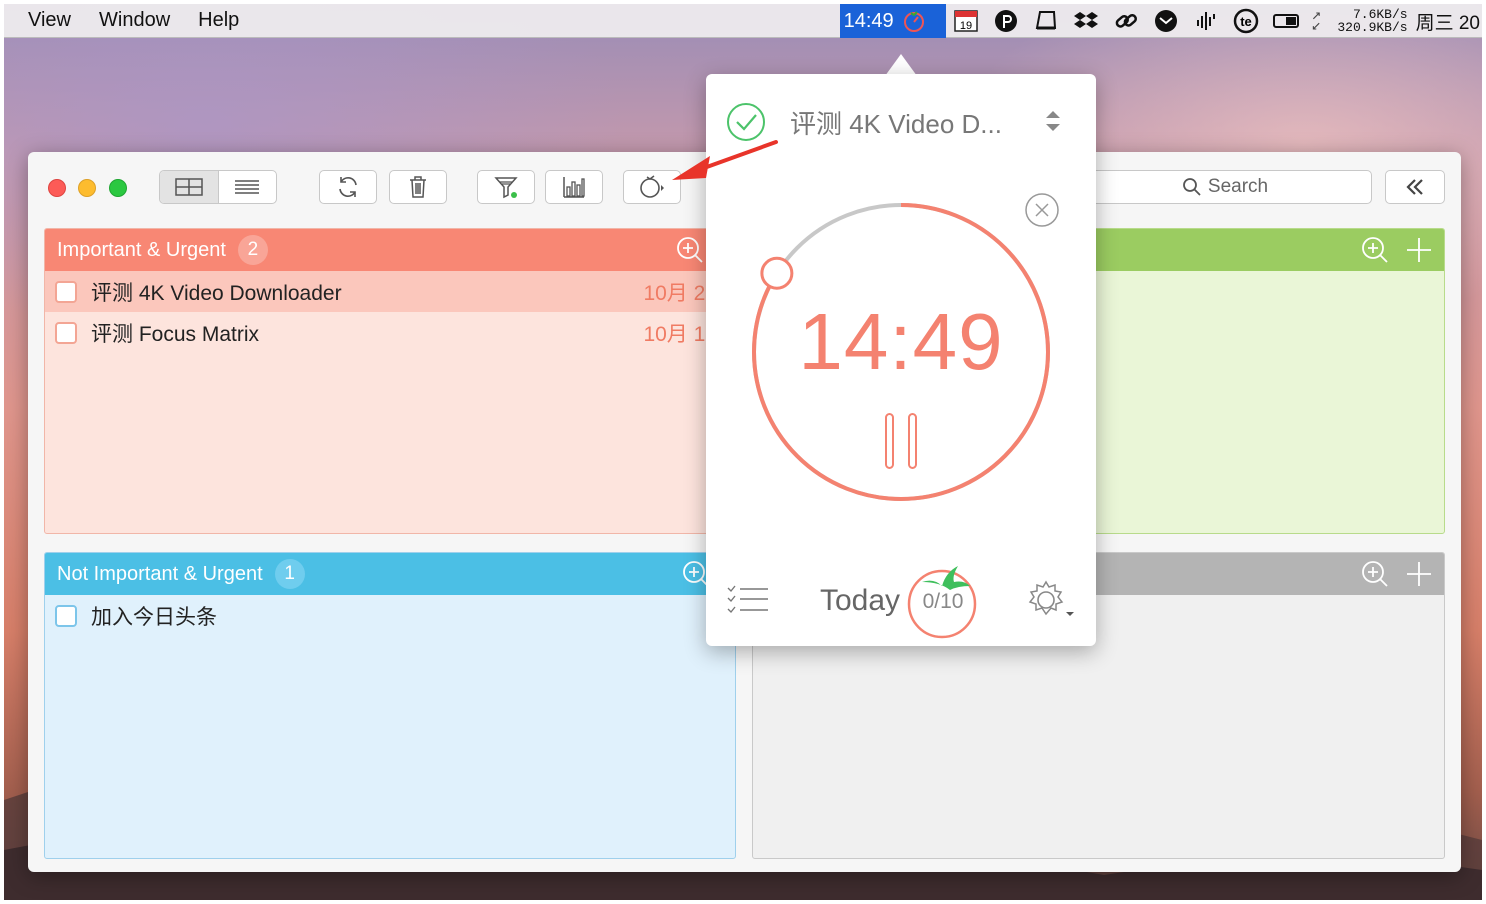  Describe the element at coordinates (901, 65) in the screenshot. I see `popover-arrow` at that location.